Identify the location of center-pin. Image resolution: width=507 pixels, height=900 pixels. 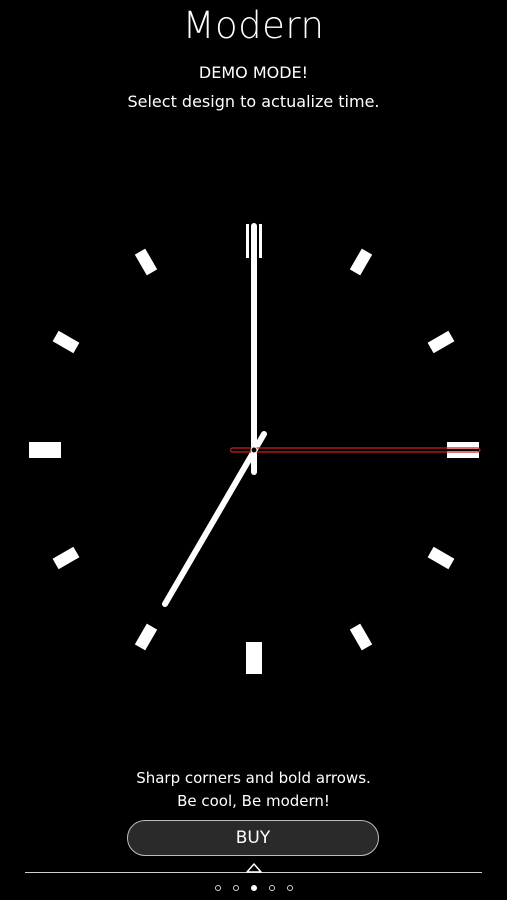
(254, 450).